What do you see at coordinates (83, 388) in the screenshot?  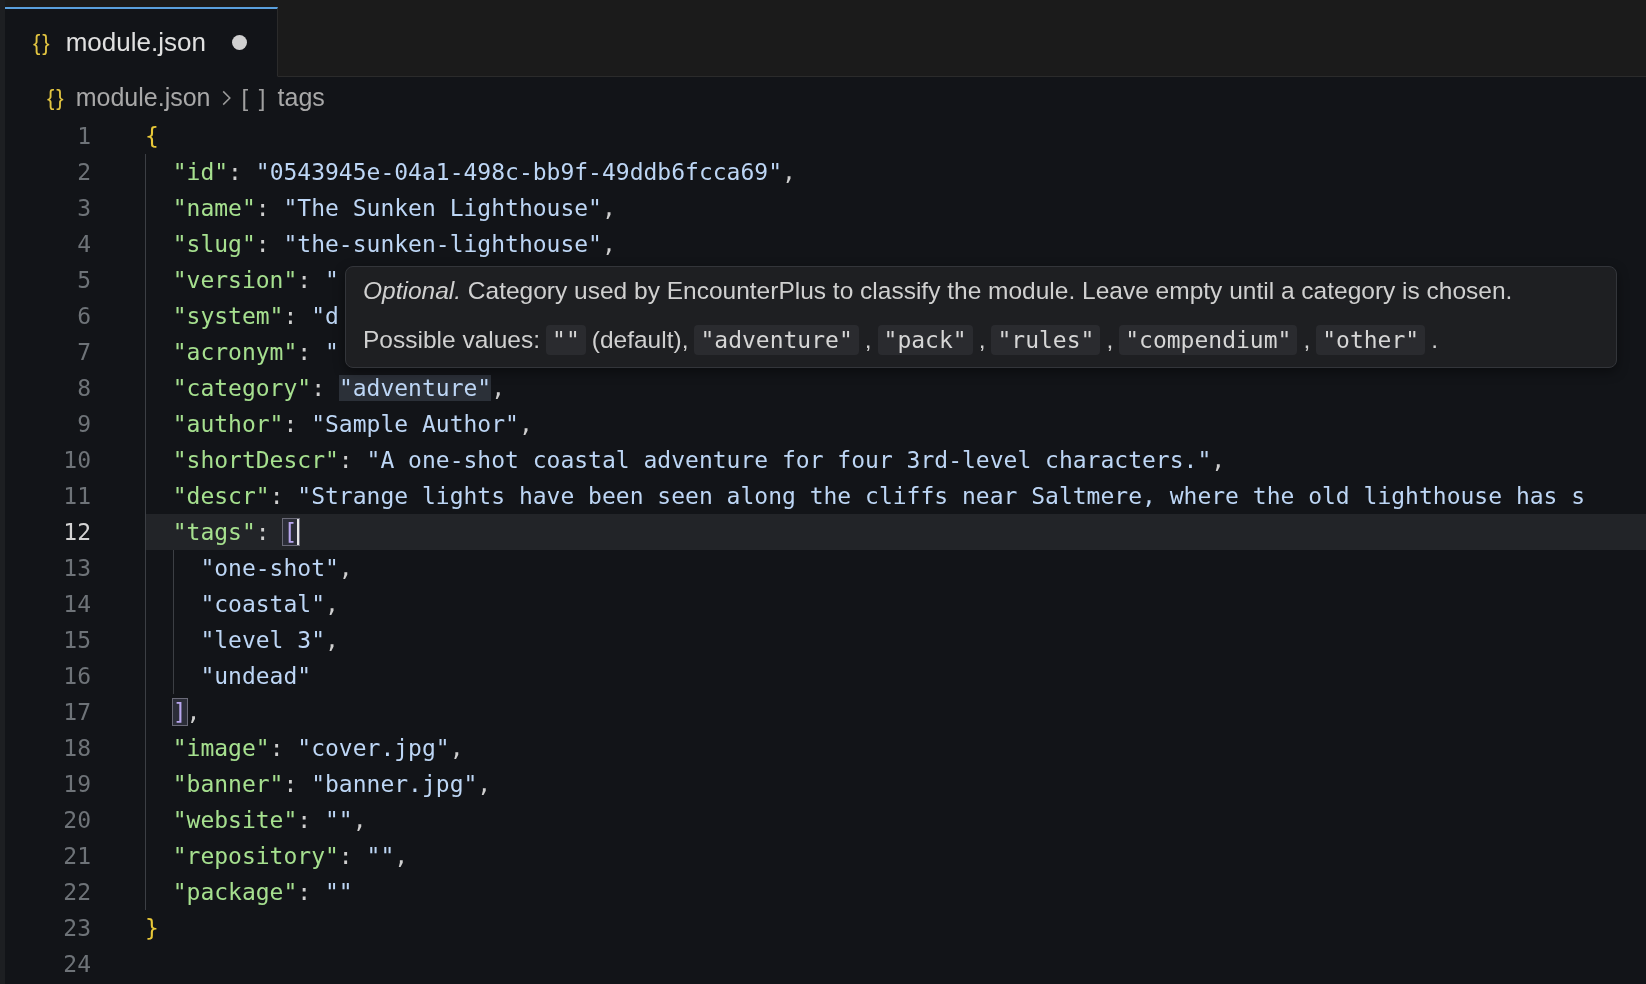 I see `line-number: 8` at bounding box center [83, 388].